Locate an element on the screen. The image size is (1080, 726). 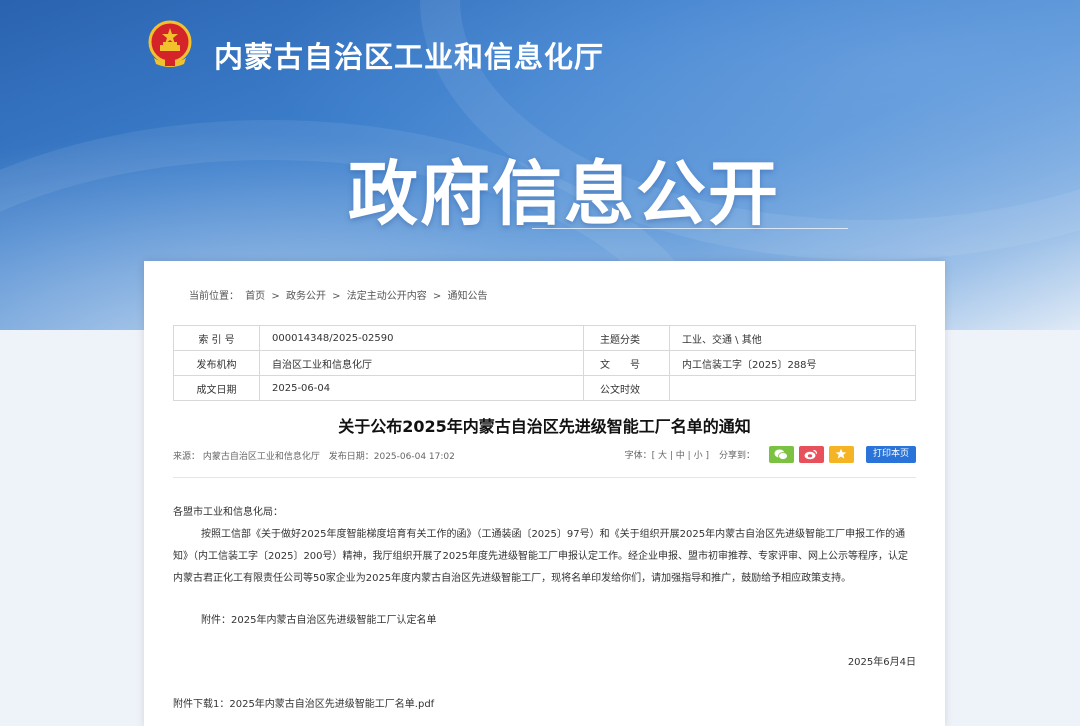
meta-row: 成文日期 2025-06-04 公文时效 is located at coordinates (544, 388).